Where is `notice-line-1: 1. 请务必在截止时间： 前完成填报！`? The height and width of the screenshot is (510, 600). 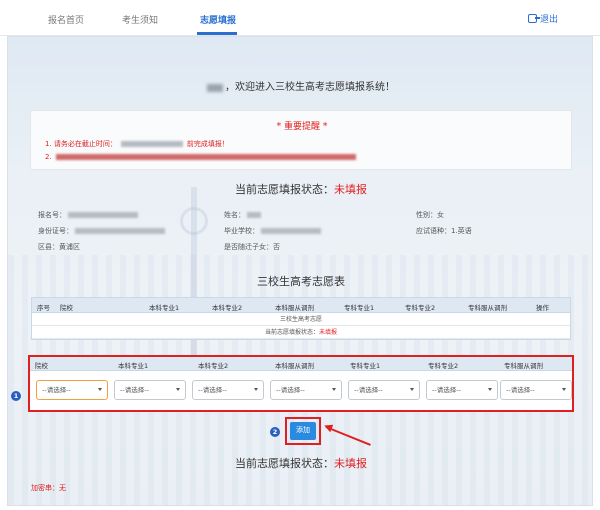 notice-line-1: 1. 请务必在截止时间： 前完成填报！ is located at coordinates (137, 144).